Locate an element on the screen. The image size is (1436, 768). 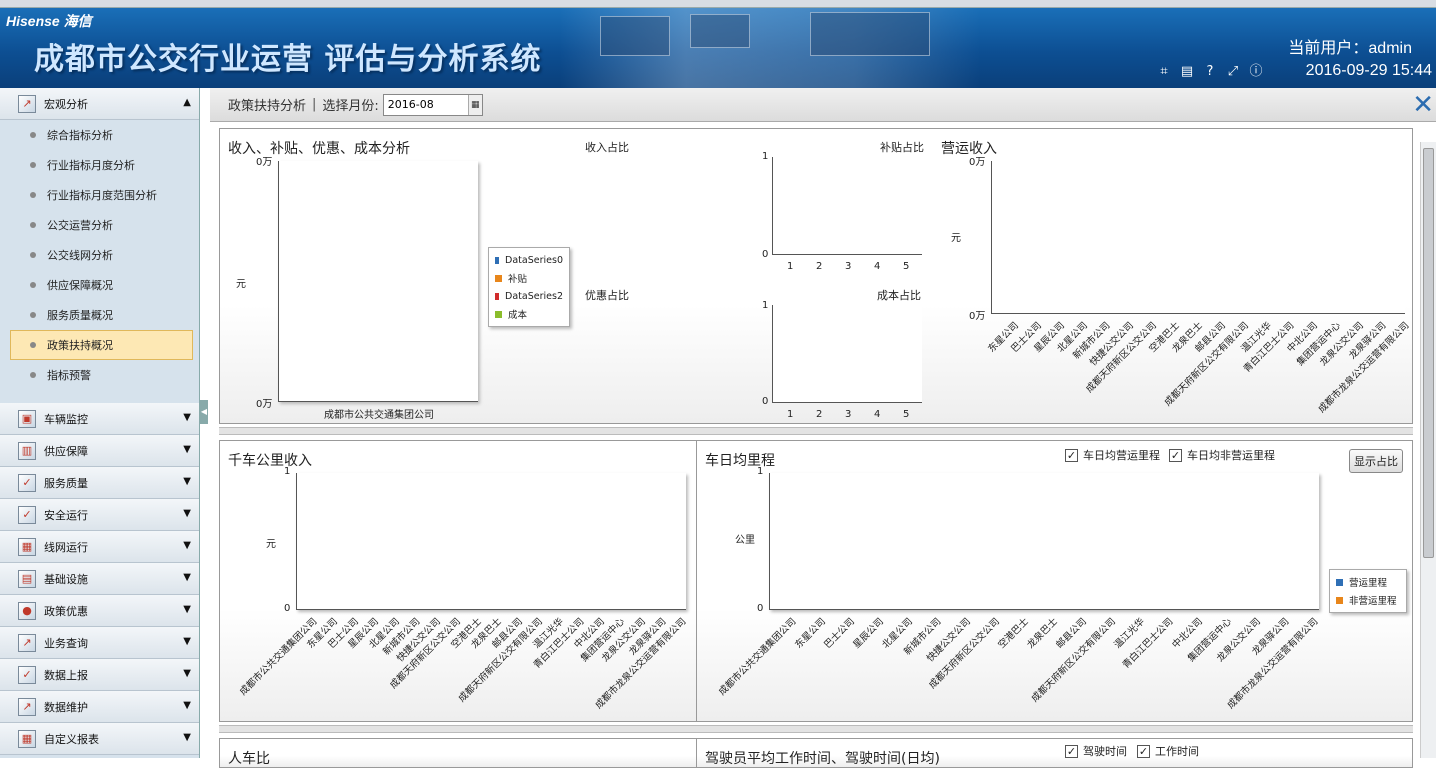
sidebar-group: ↗ 业务查询 ▼ is located at coordinates (99, 643).